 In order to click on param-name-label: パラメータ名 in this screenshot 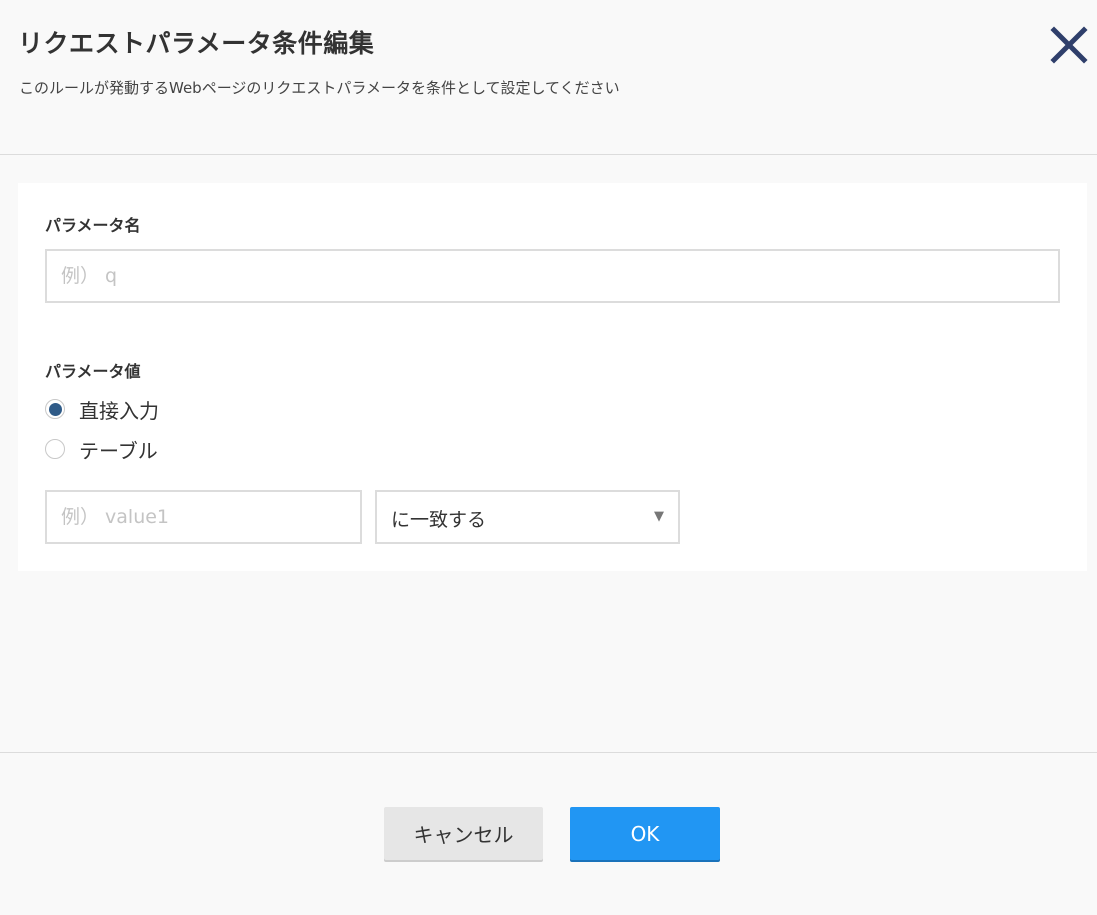, I will do `click(93, 225)`.